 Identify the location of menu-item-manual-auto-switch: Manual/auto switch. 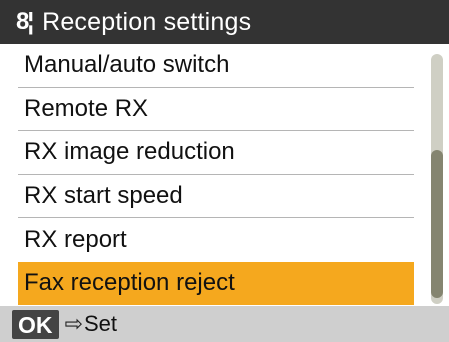
(216, 66).